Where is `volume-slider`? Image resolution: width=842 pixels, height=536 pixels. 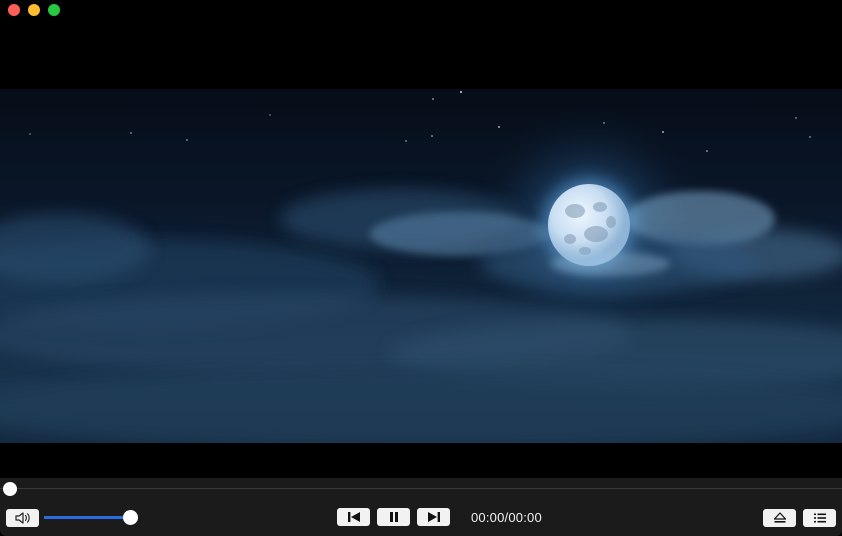
volume-slider is located at coordinates (87, 517).